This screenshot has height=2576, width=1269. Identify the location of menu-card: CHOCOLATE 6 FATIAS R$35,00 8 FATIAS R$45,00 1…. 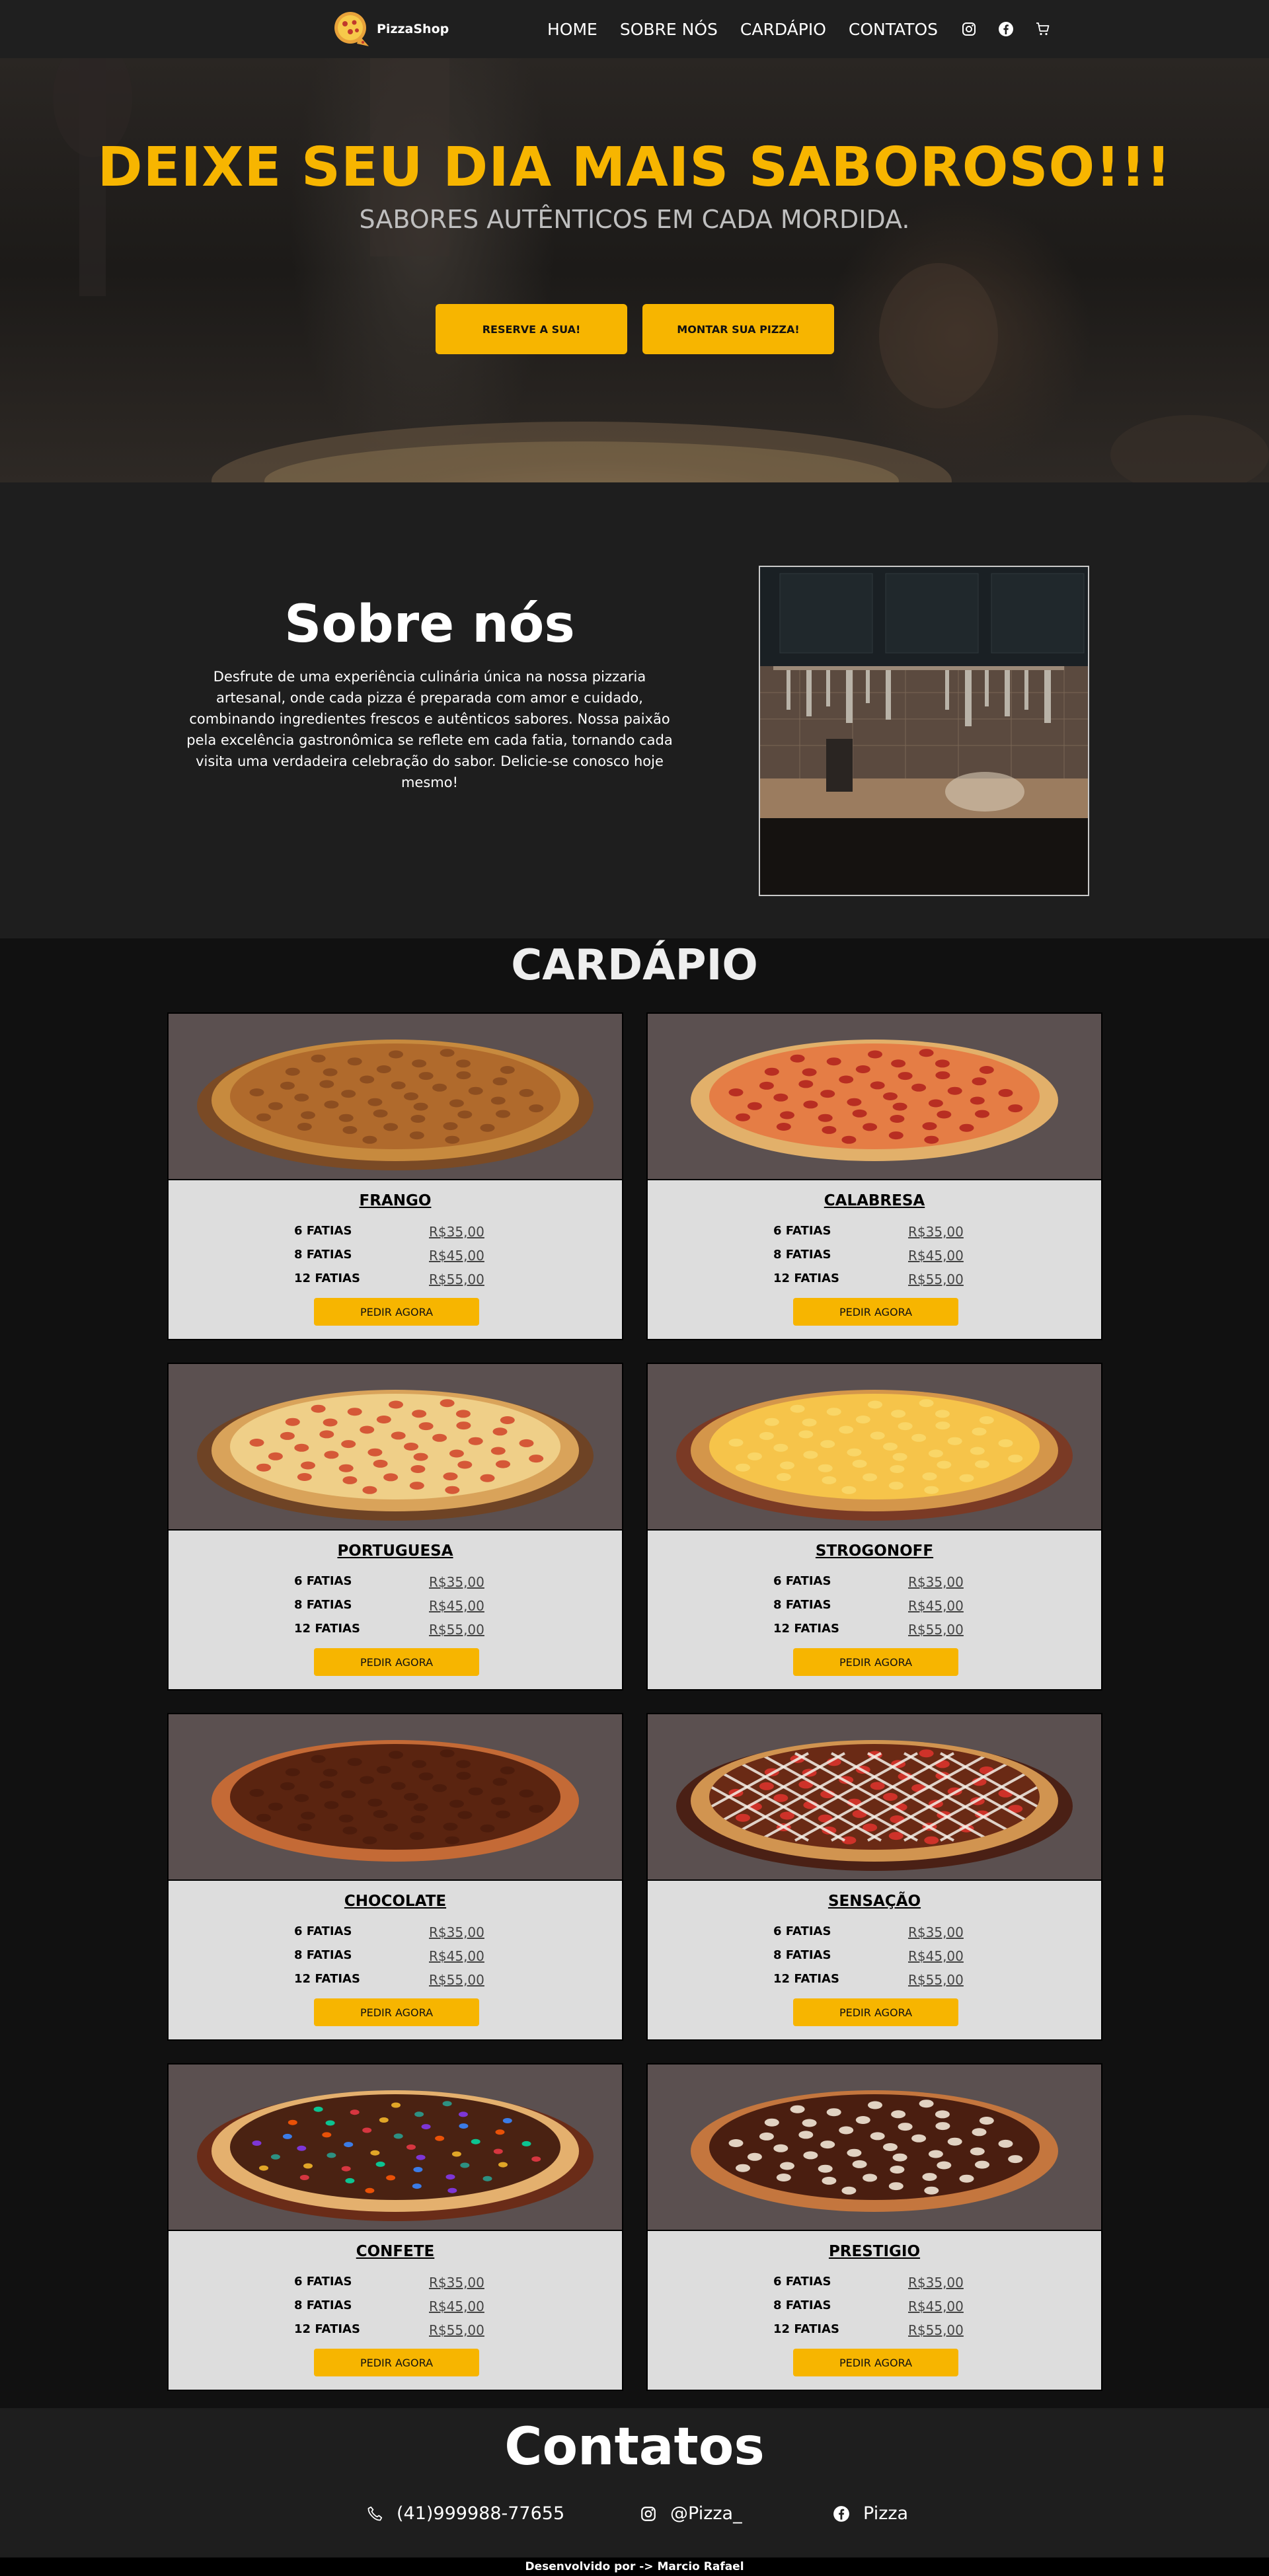
(395, 1877).